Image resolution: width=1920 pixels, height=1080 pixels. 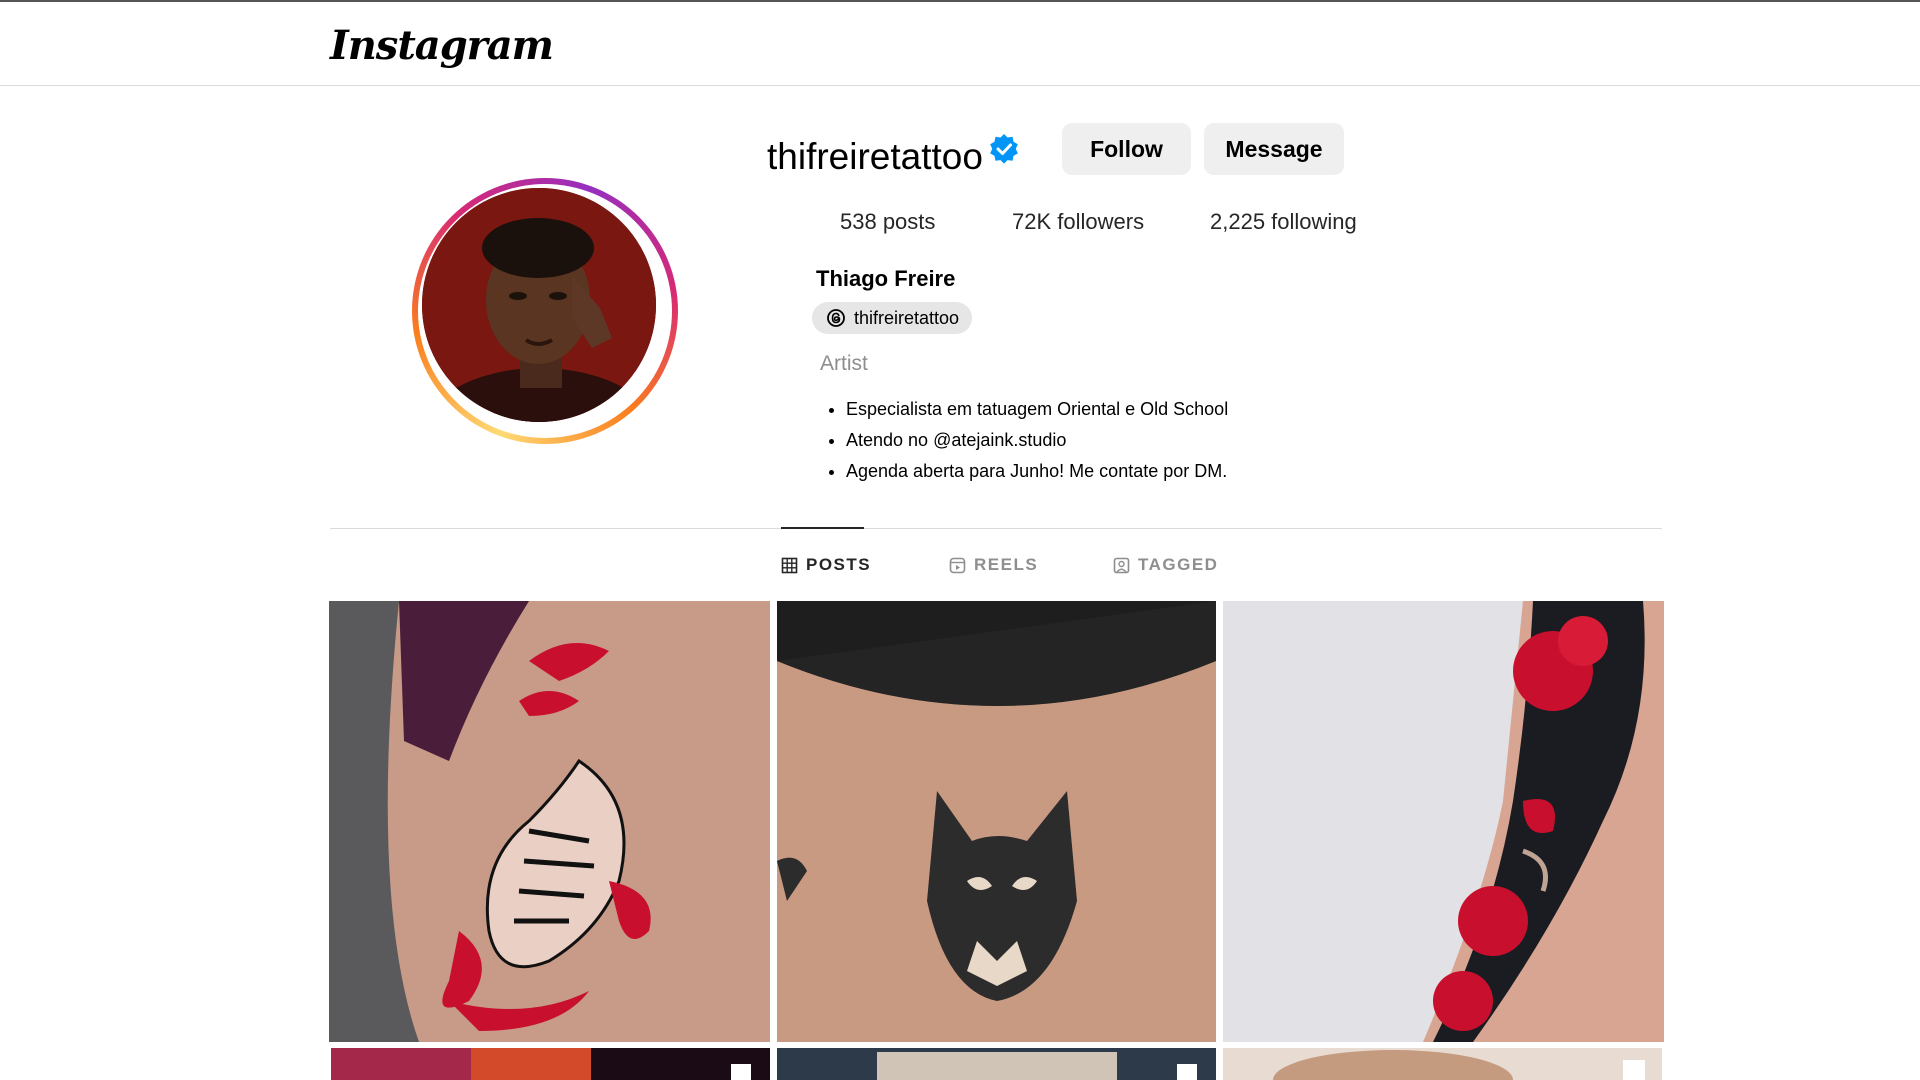 I want to click on profile-category: Artist, so click(x=844, y=363).